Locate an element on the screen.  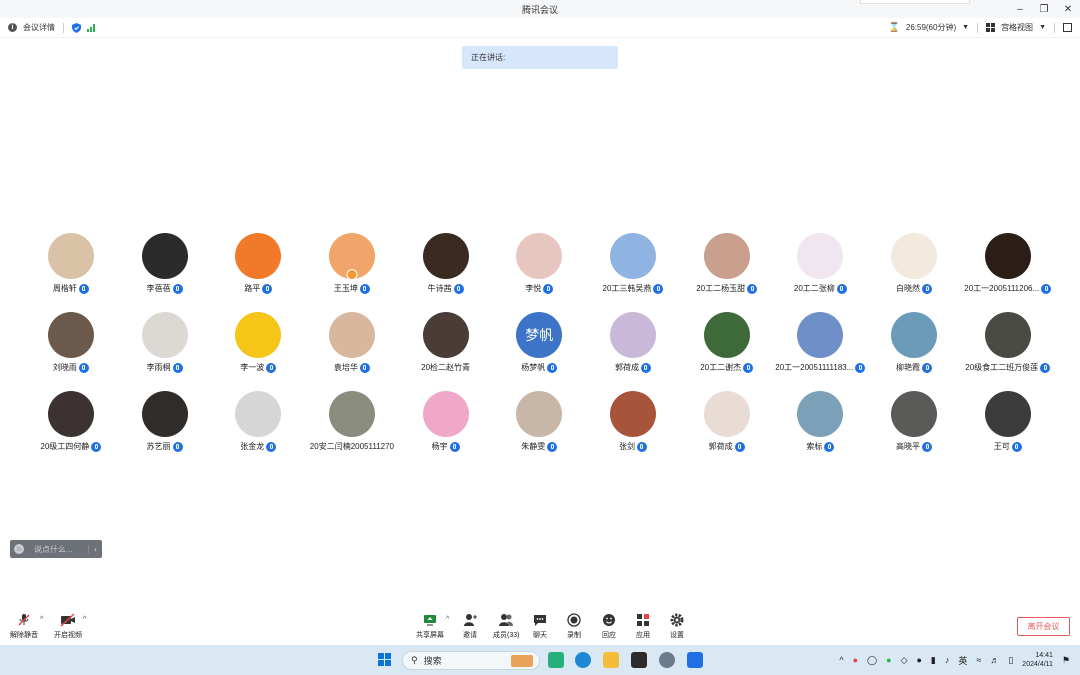
participant-tile: 王玉坤 is located at coordinates (352, 263).